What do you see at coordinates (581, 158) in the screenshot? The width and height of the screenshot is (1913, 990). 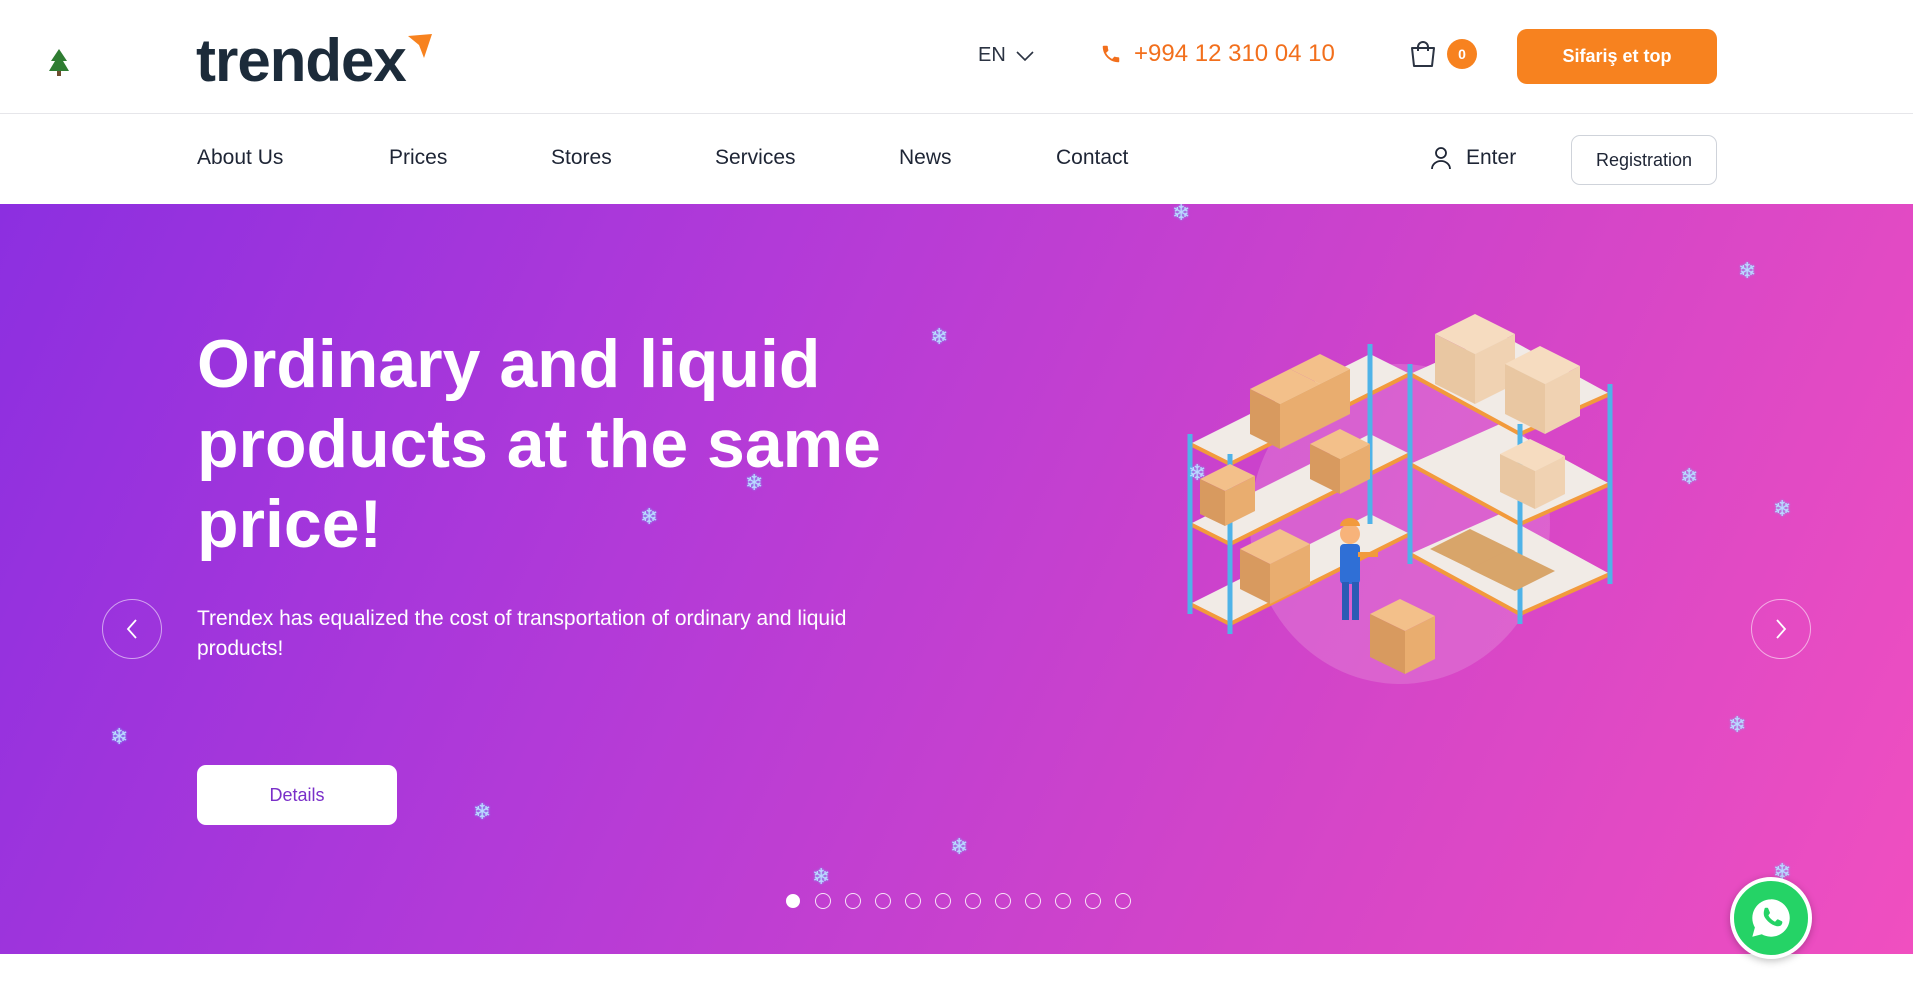 I see `nav-item-stores: Stores` at bounding box center [581, 158].